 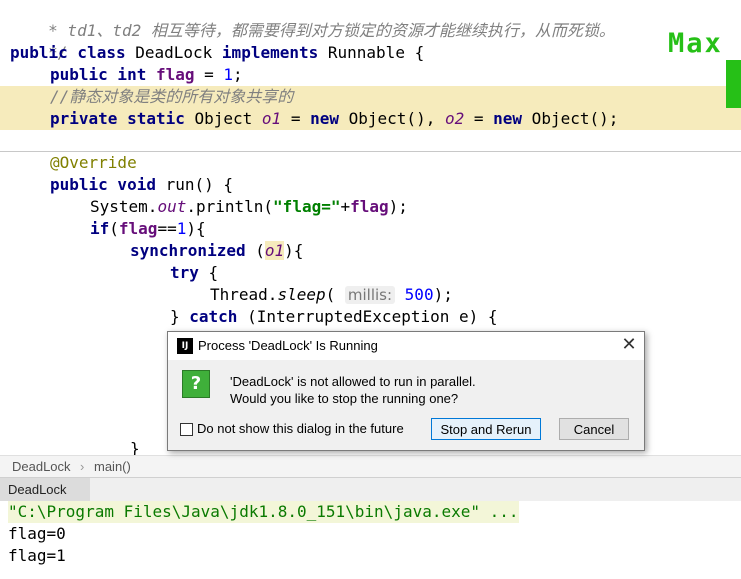 What do you see at coordinates (370, 41) in the screenshot?
I see `code-line: */` at bounding box center [370, 41].